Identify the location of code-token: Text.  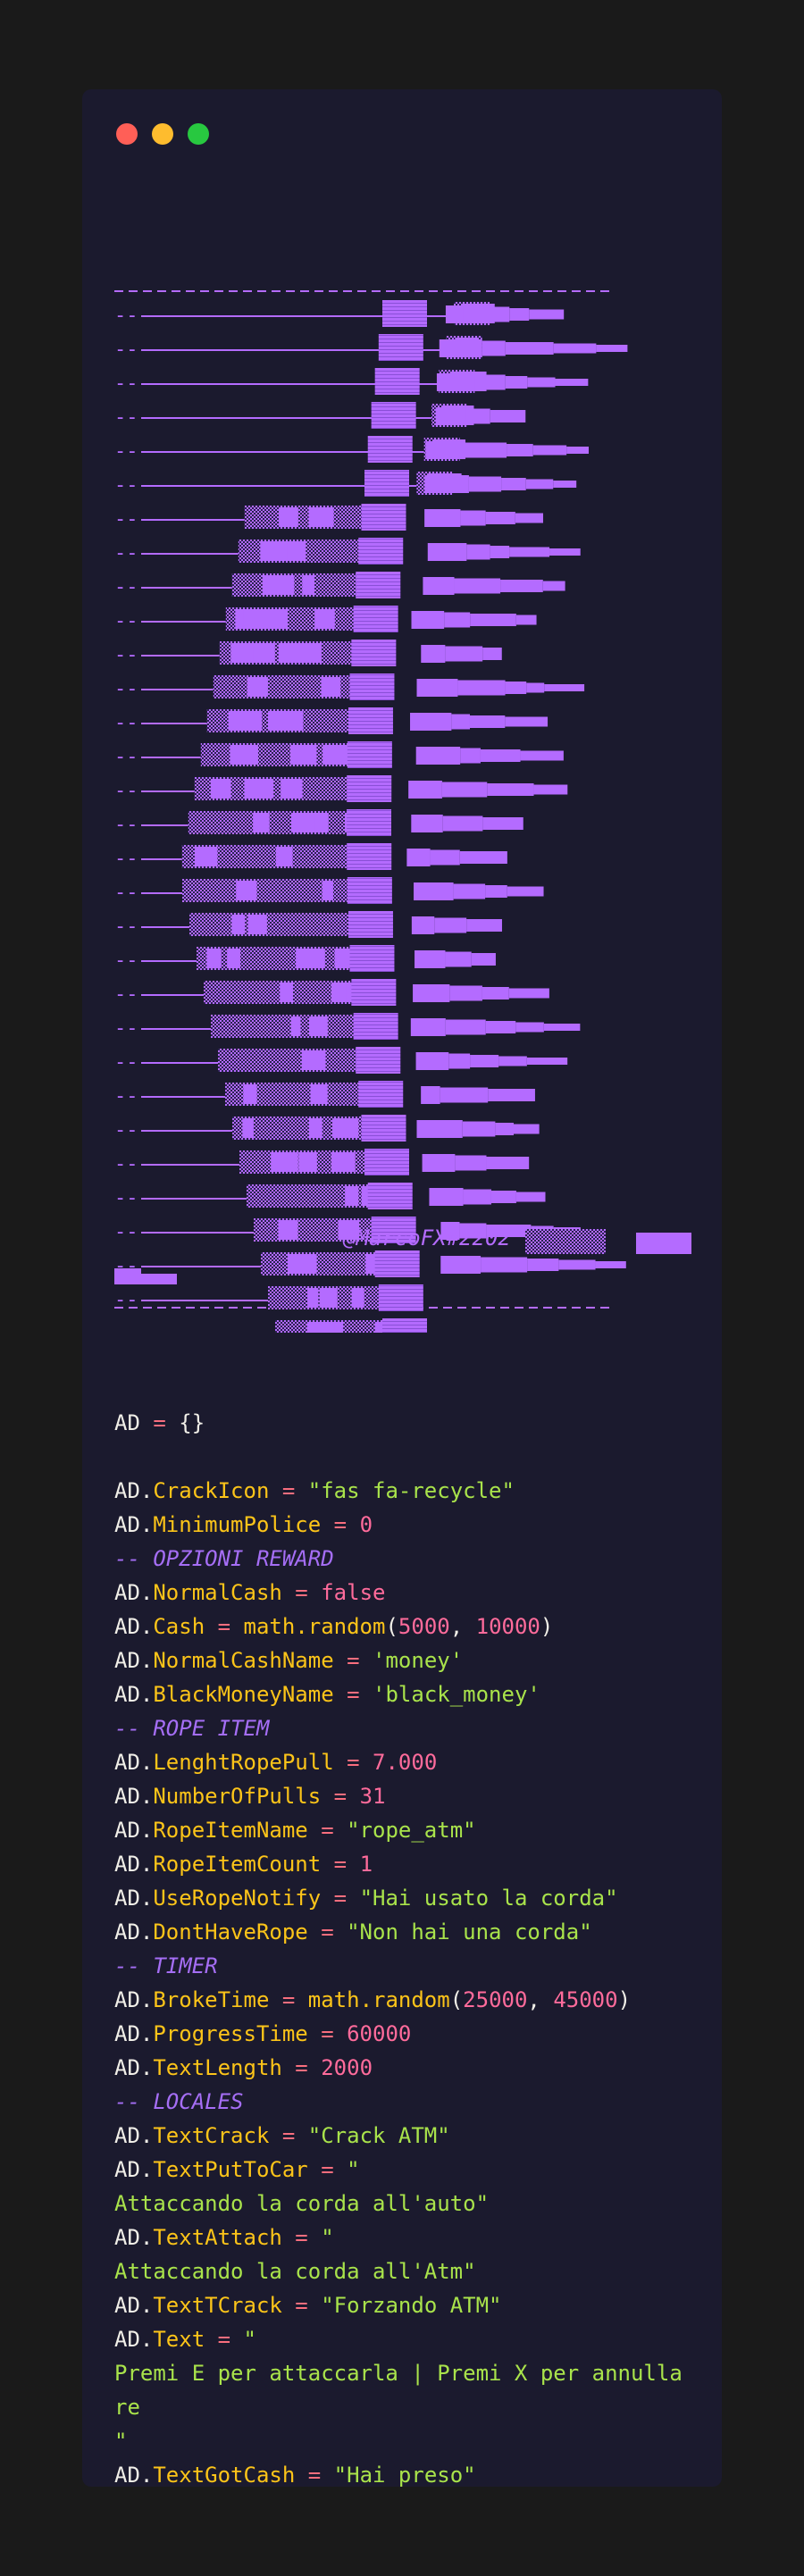
(179, 2339).